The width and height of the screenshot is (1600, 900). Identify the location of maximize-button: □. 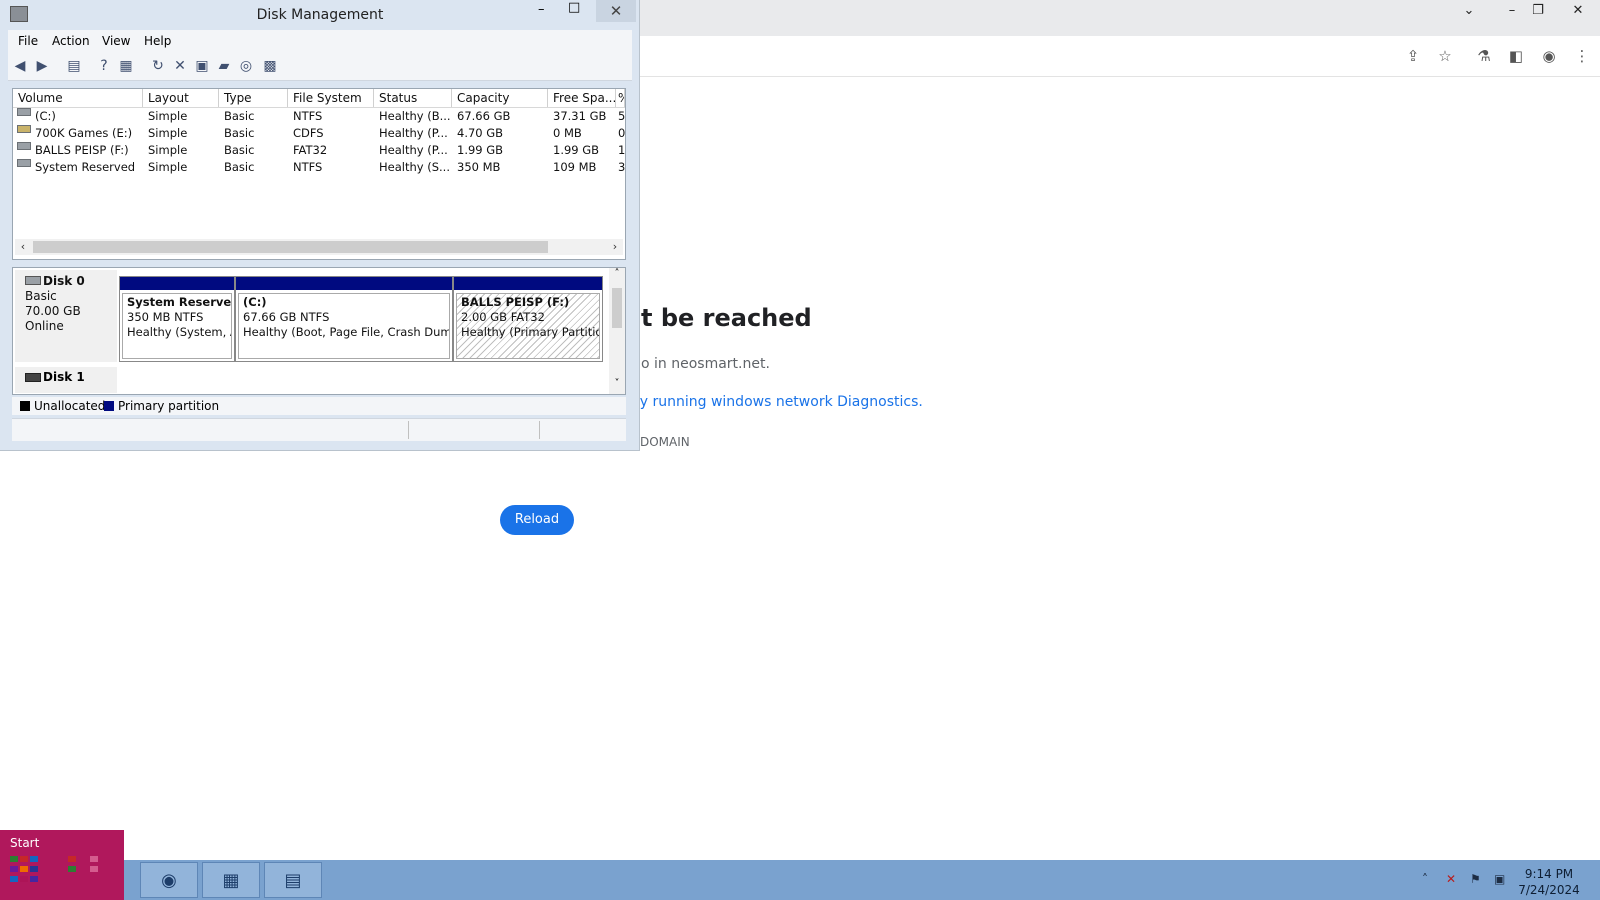
(574, 7).